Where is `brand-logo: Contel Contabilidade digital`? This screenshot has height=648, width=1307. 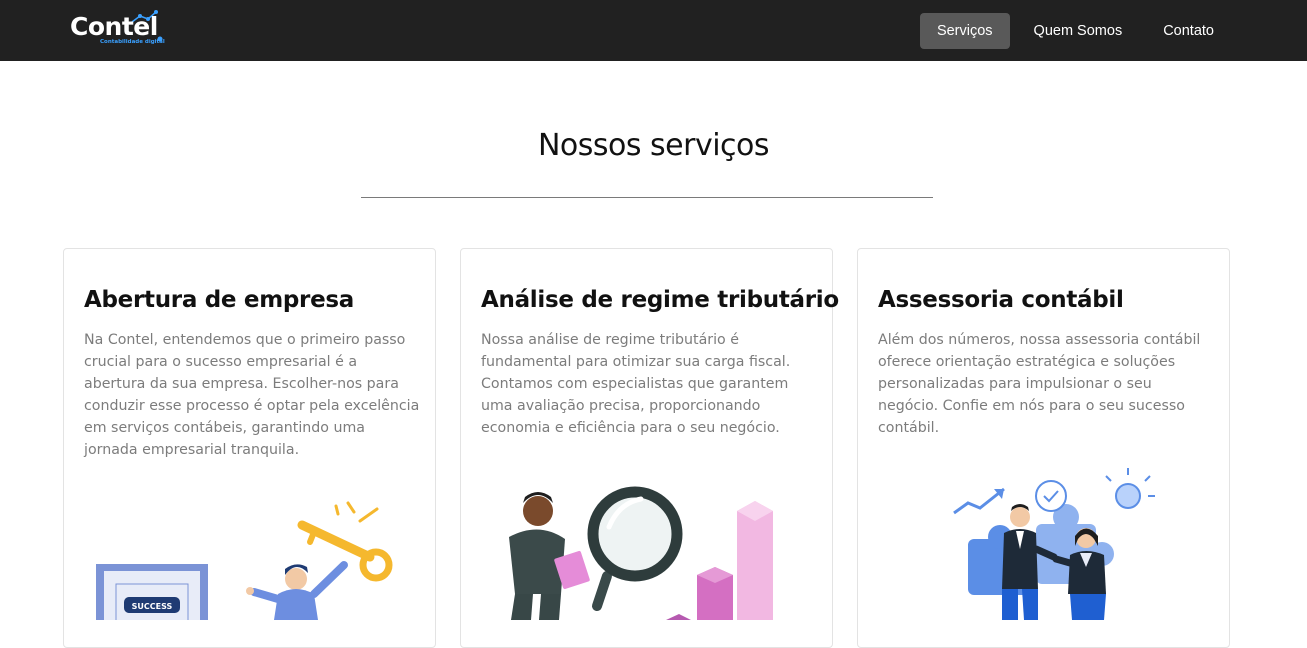 brand-logo: Contel Contabilidade digital is located at coordinates (120, 29).